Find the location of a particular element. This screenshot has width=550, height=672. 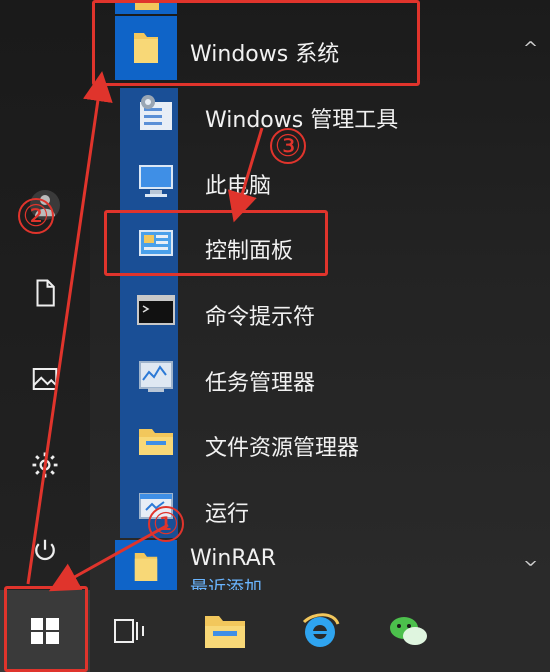

cmd-label: 命令提示符 is located at coordinates (260, 315).